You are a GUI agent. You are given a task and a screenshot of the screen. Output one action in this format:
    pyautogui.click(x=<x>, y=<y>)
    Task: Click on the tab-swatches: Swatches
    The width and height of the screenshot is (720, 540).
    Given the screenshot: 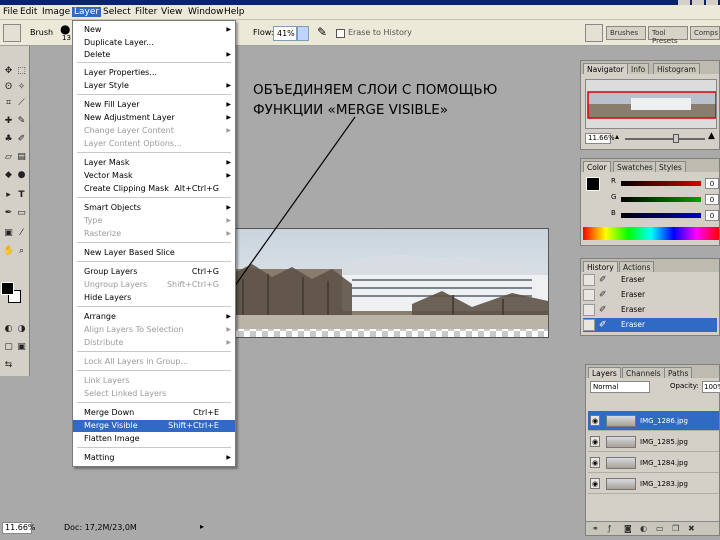 What is the action you would take?
    pyautogui.click(x=635, y=166)
    